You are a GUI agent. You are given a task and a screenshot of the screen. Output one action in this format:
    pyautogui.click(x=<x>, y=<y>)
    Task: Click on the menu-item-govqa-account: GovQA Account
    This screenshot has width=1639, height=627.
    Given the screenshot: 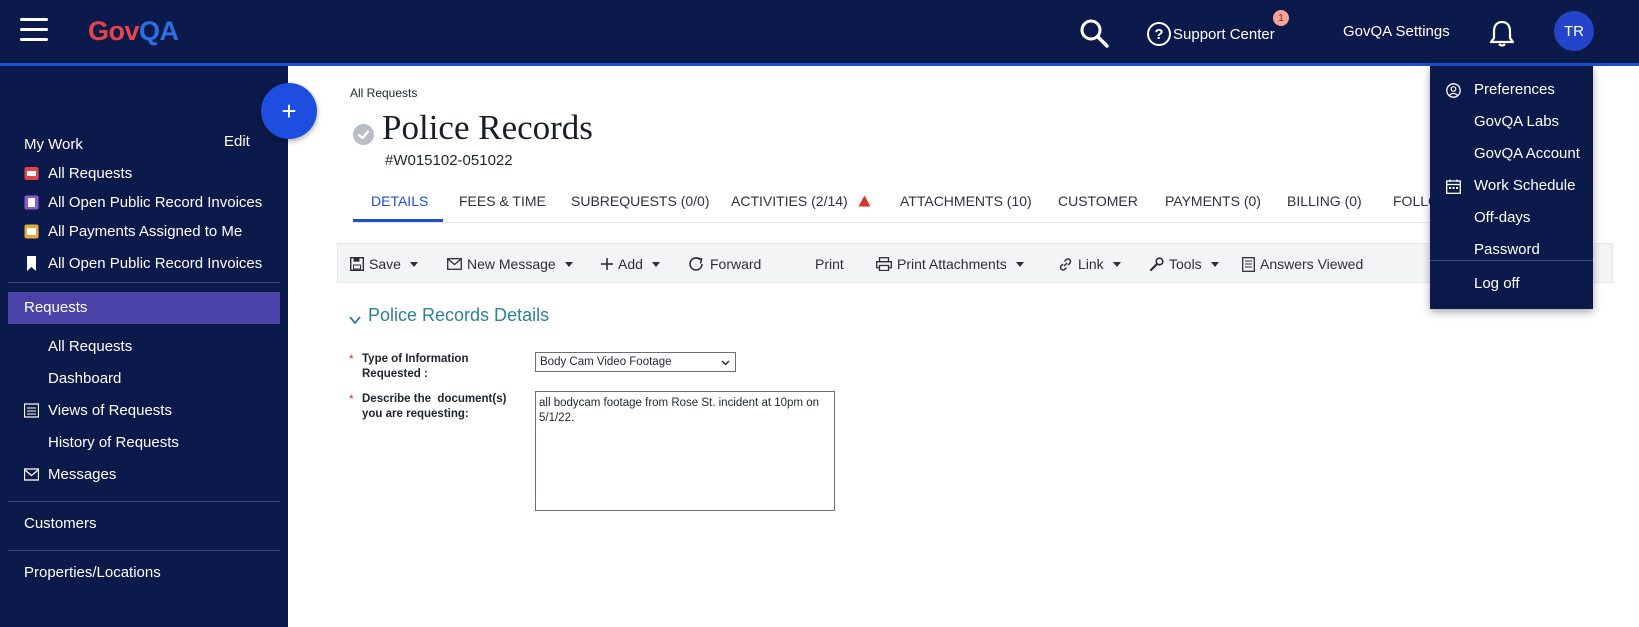 What is the action you would take?
    pyautogui.click(x=1511, y=155)
    